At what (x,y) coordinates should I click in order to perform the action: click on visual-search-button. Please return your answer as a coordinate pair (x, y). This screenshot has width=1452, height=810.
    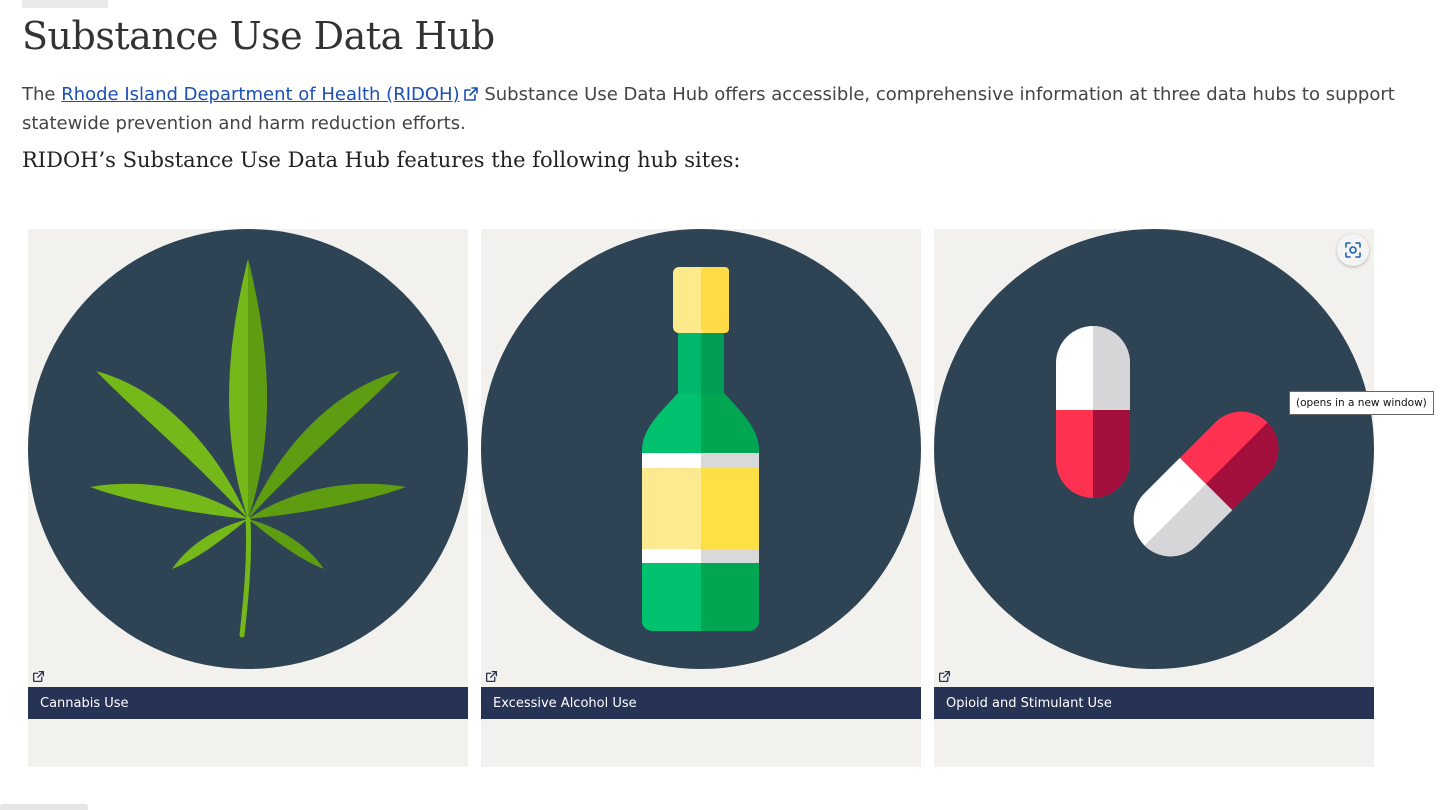
    Looking at the image, I should click on (1353, 250).